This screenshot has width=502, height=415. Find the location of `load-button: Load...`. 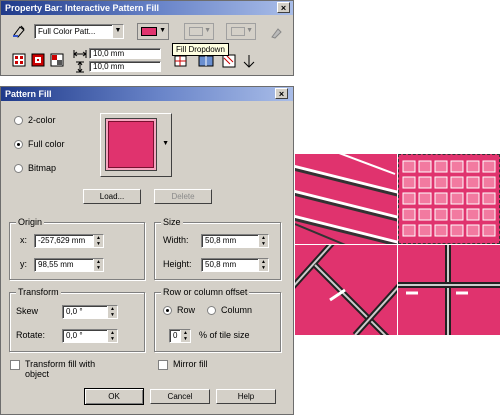

load-button: Load... is located at coordinates (112, 196).